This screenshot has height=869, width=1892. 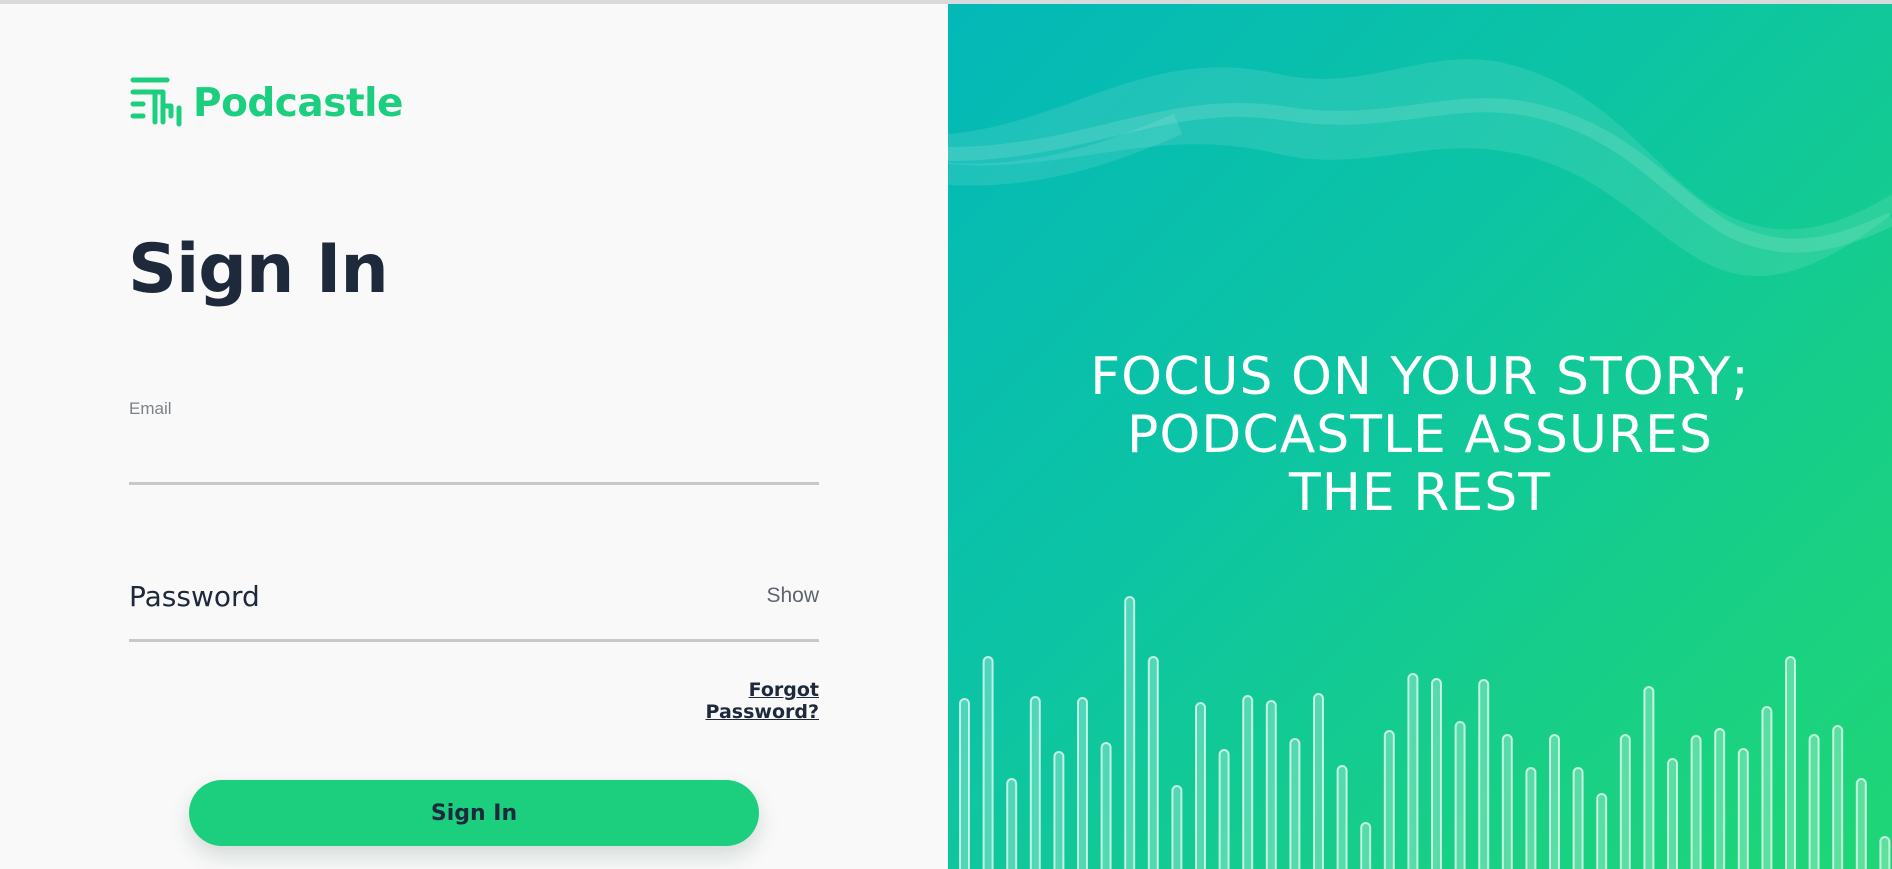 I want to click on tagline-line: PODCASTLE ASSURES, so click(x=1420, y=435).